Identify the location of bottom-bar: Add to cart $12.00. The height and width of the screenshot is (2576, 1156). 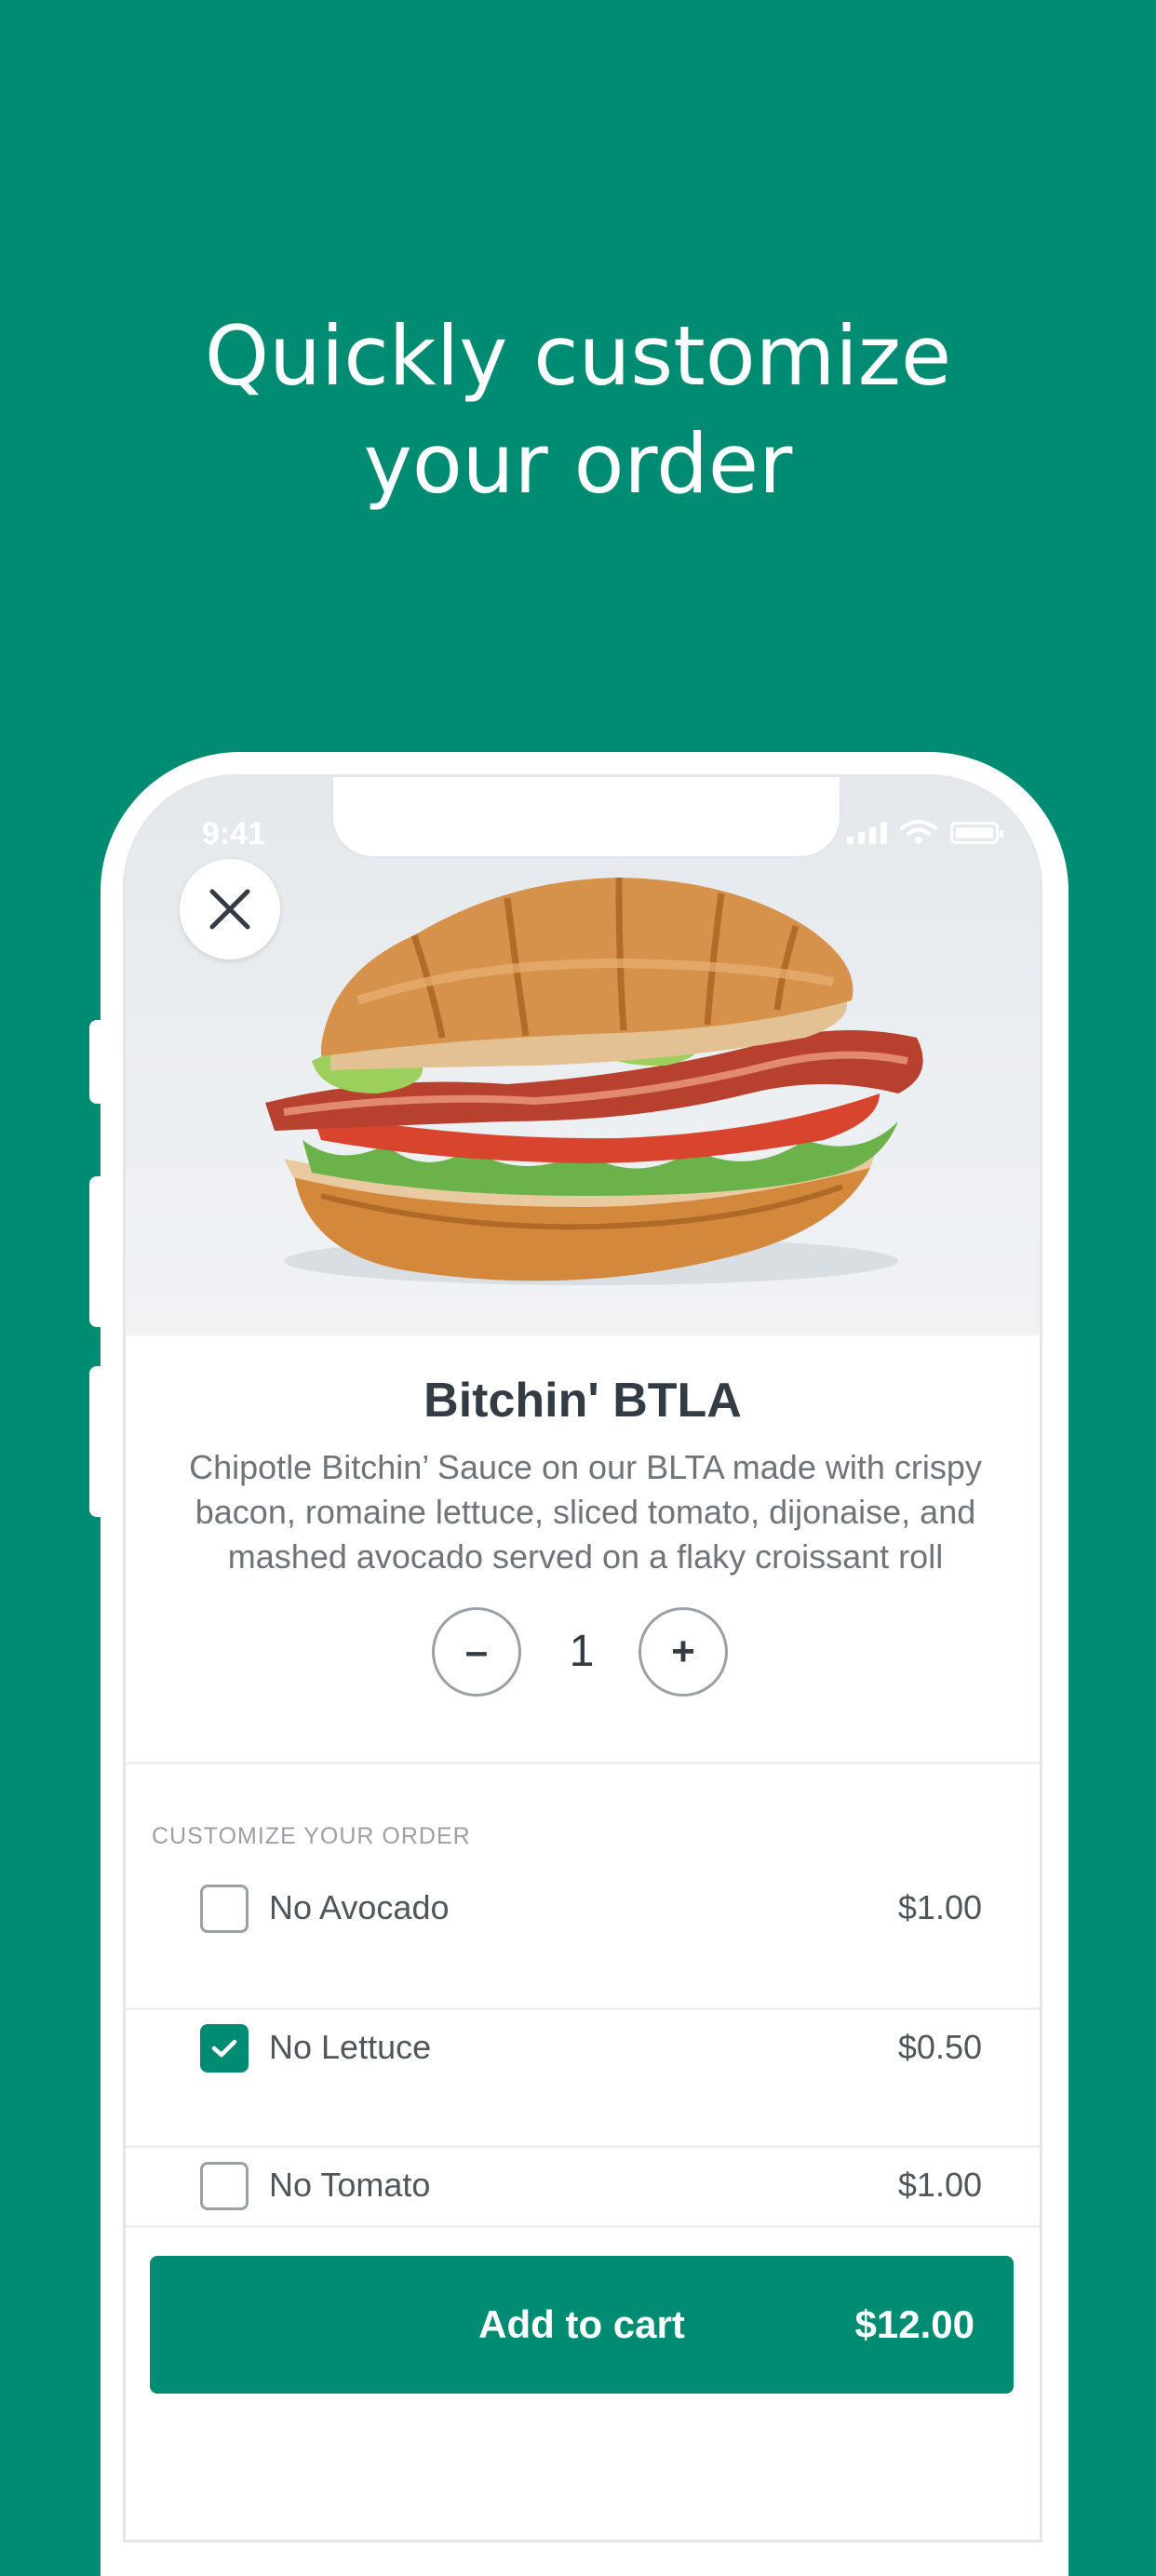
(583, 2382).